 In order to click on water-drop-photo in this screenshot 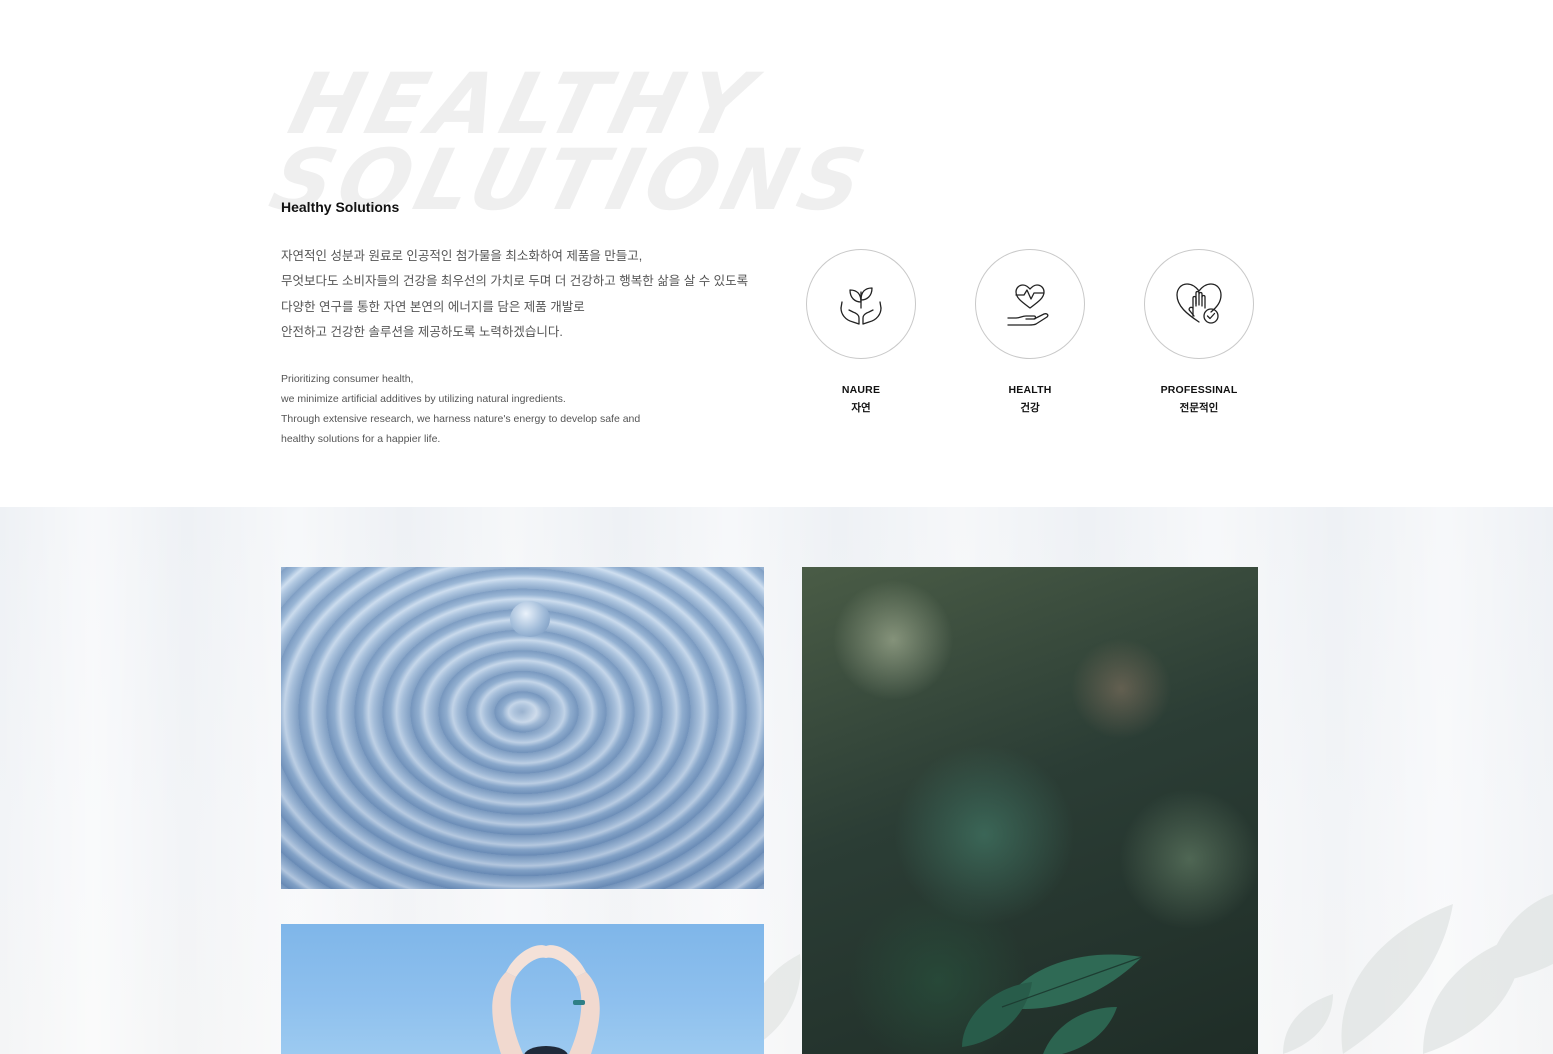, I will do `click(522, 728)`.